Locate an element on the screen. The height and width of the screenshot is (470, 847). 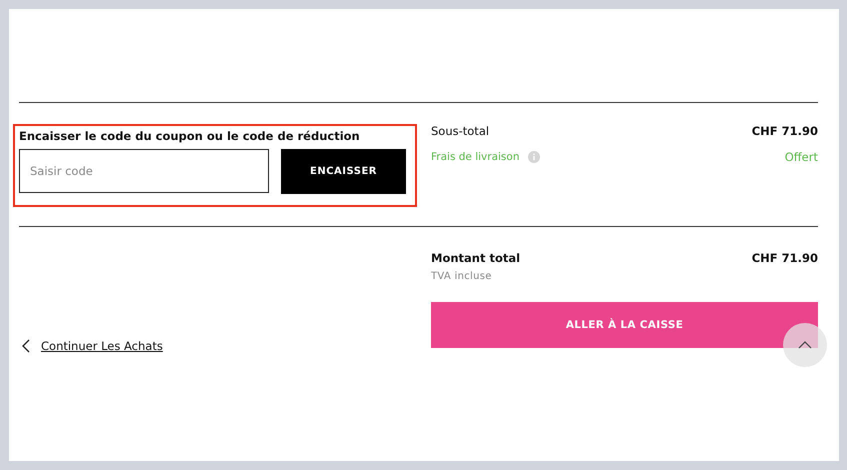
coupon-label: Encaisser le code du coupon ou le code de réduction is located at coordinates (190, 137).